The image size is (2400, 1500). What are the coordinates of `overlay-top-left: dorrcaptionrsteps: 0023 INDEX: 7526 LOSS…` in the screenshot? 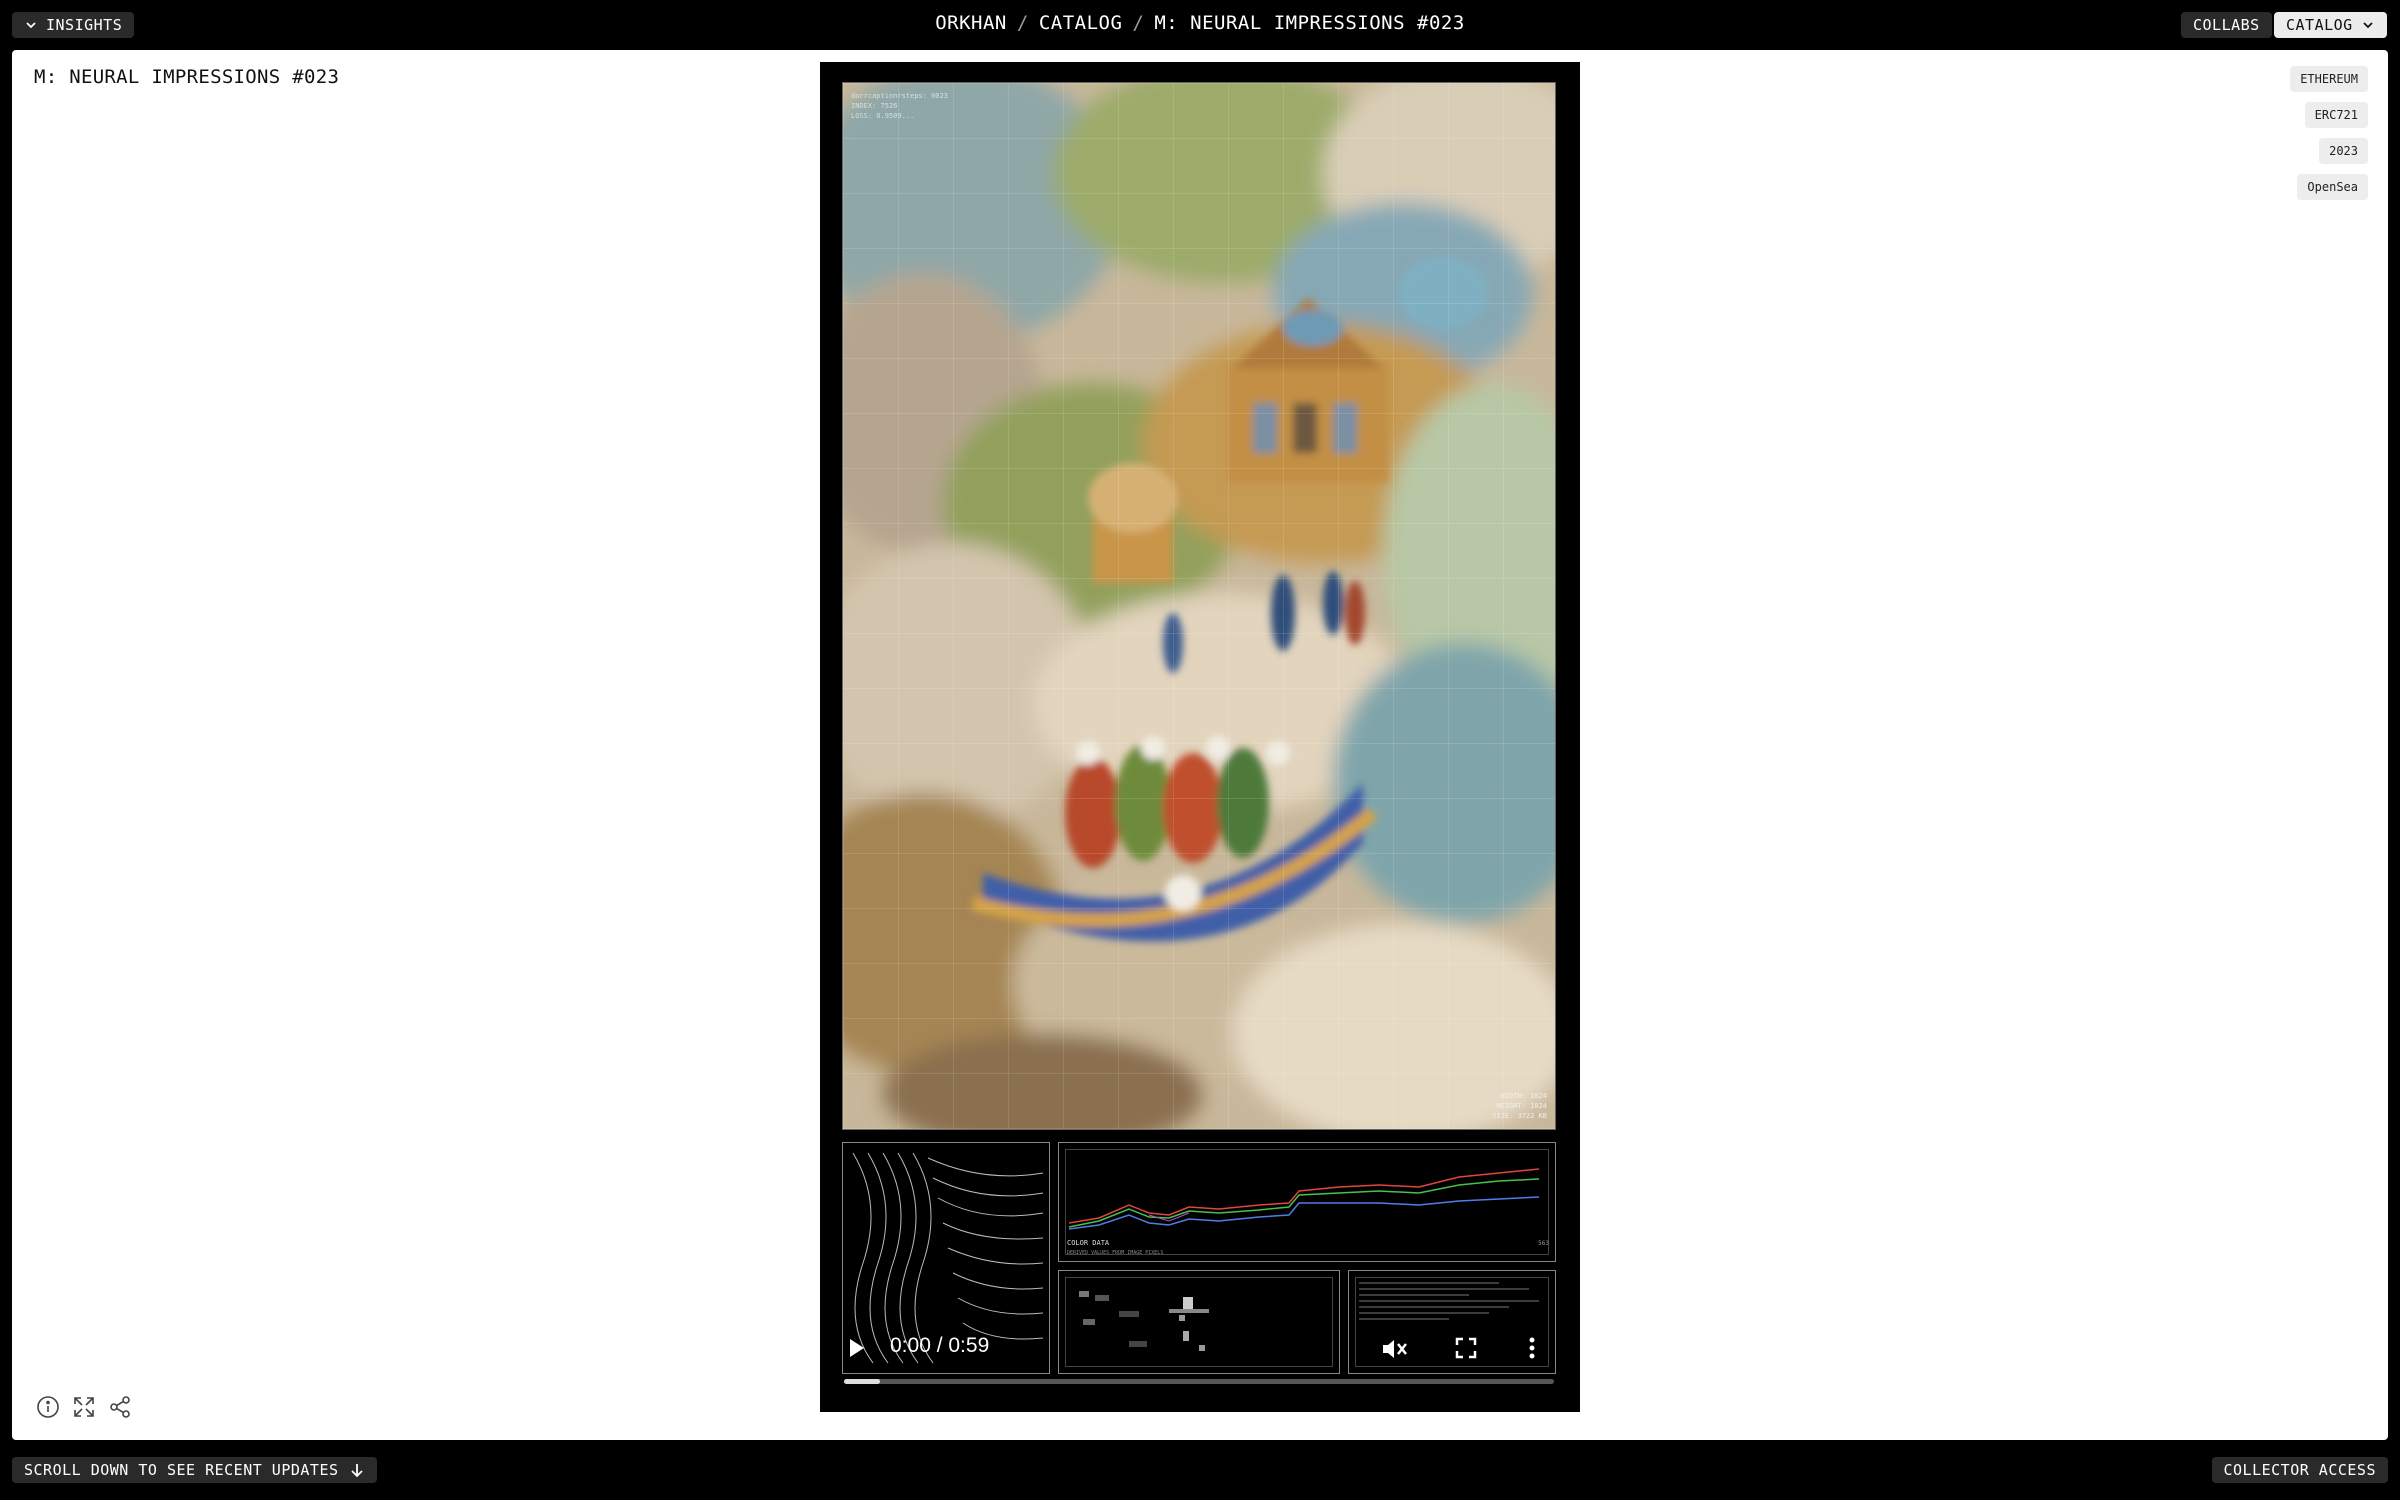 It's located at (899, 106).